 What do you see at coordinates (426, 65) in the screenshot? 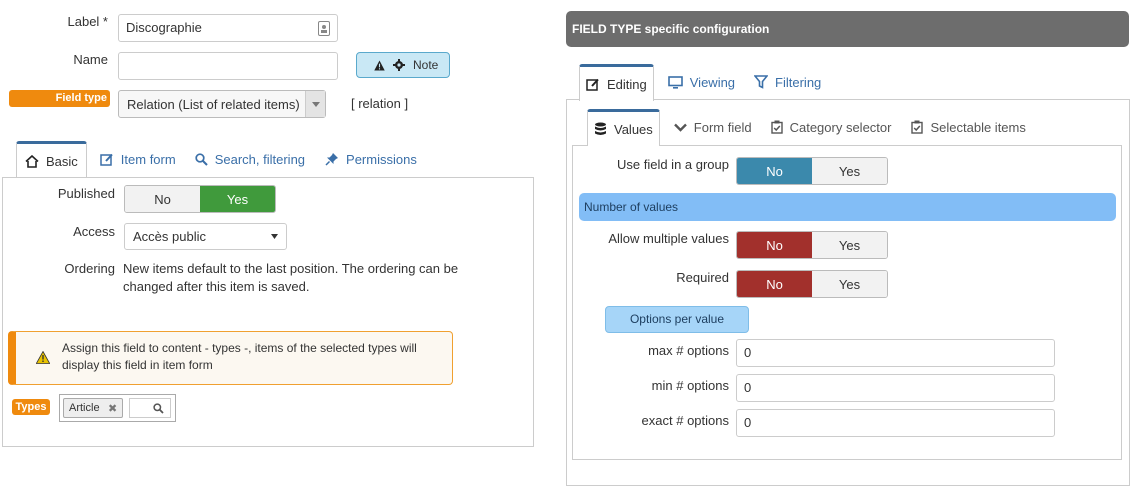
I see `note-button-label: Note` at bounding box center [426, 65].